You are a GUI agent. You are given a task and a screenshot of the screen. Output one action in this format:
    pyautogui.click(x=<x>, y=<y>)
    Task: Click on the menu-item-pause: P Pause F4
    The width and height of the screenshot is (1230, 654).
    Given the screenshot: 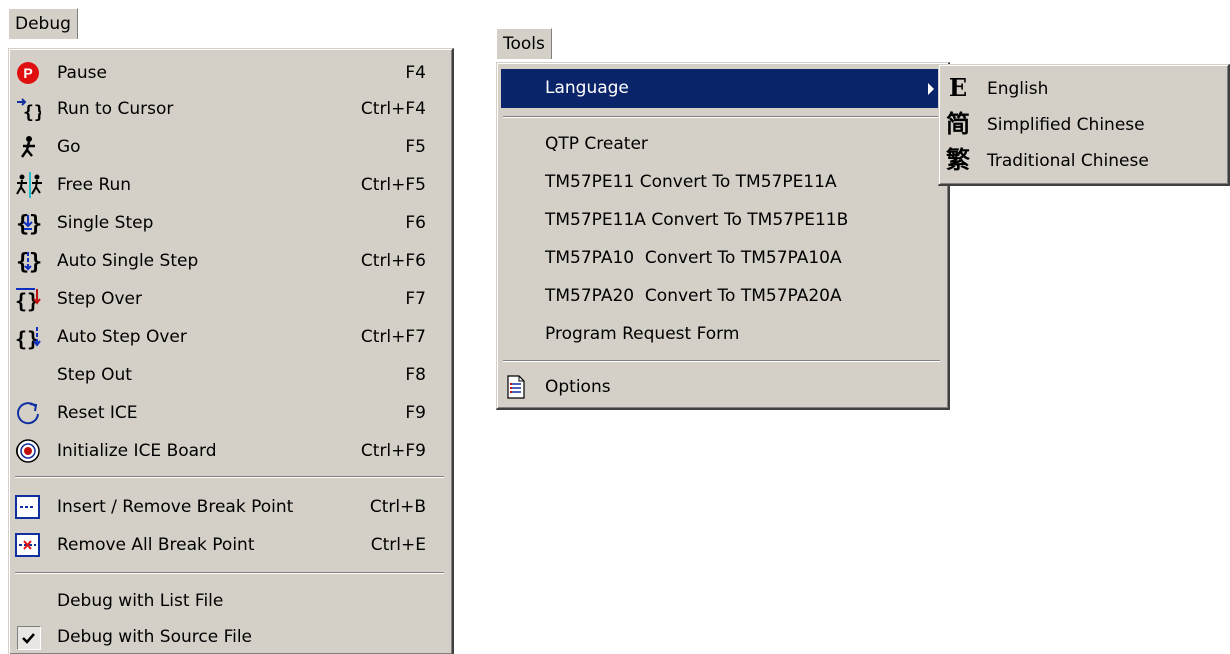 What is the action you would take?
    pyautogui.click(x=229, y=73)
    